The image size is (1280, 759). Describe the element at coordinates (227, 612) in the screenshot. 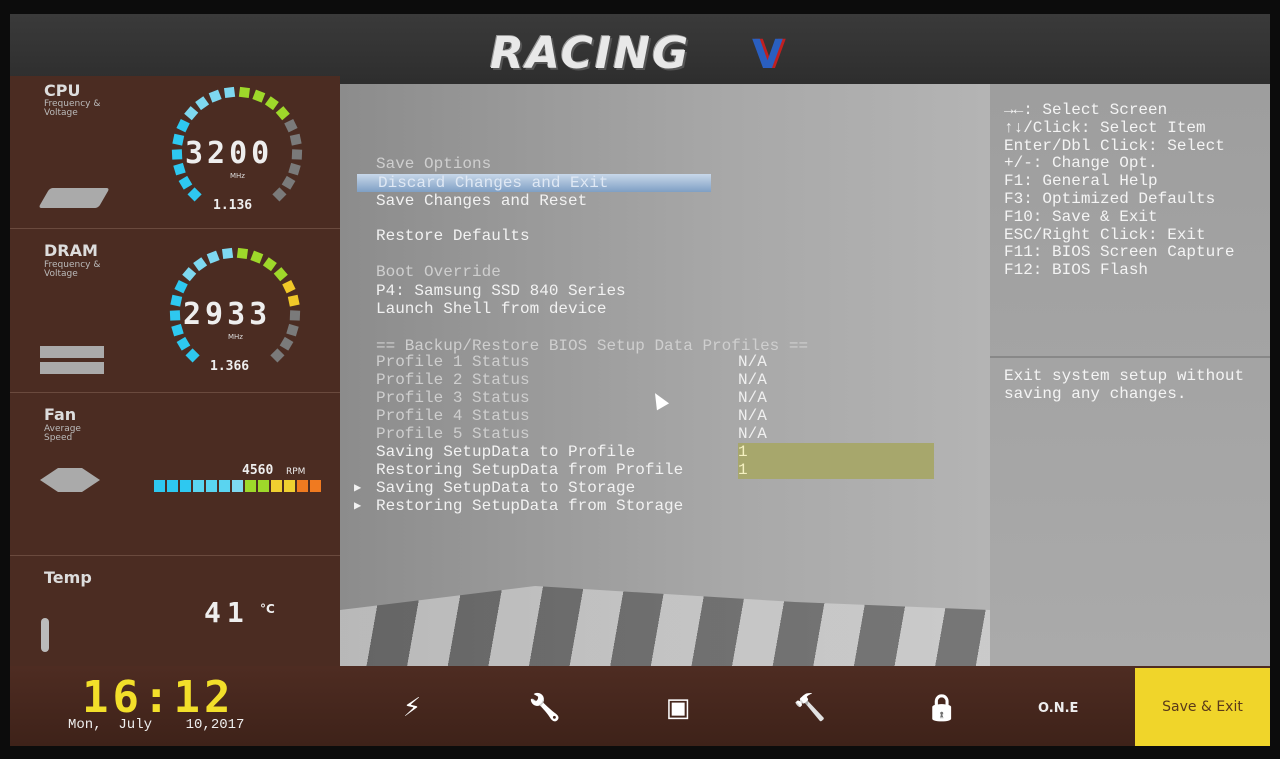

I see `temp-value: 41` at that location.